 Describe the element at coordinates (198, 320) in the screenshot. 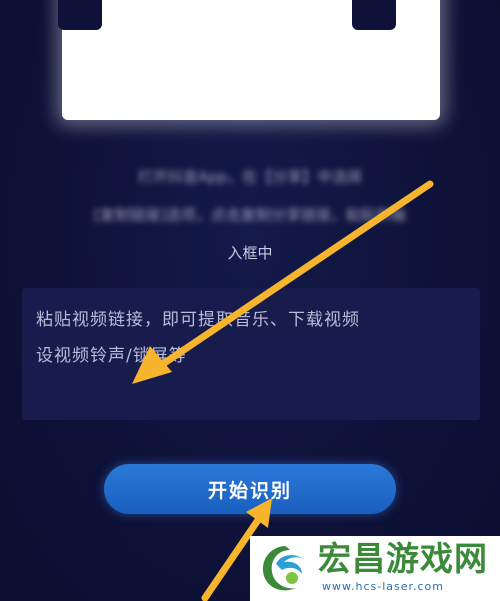

I see `link-input-placeholder: 粘贴视频链接，即可提取音乐、下载视频` at that location.